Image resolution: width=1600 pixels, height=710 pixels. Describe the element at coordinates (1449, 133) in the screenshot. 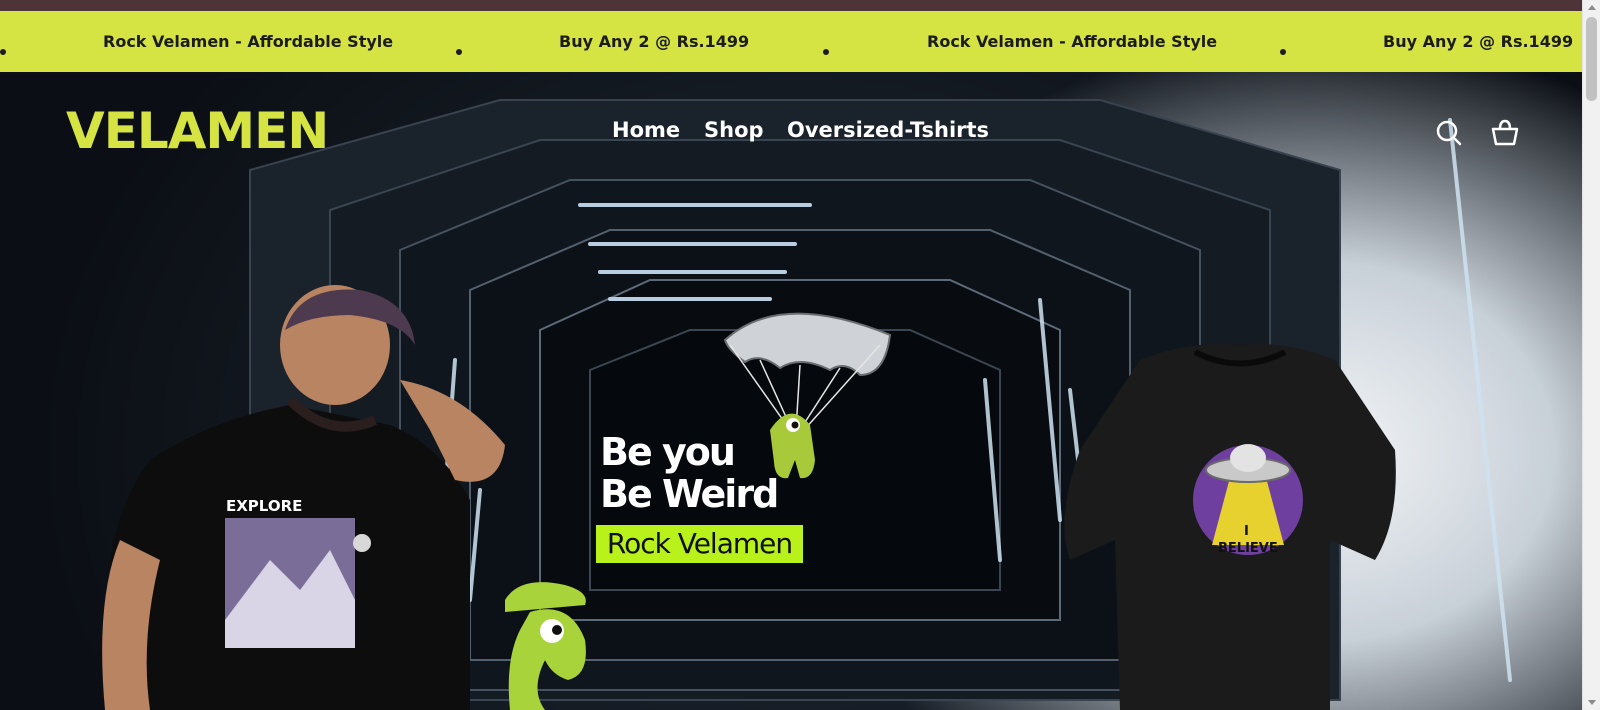

I see `search-icon` at that location.